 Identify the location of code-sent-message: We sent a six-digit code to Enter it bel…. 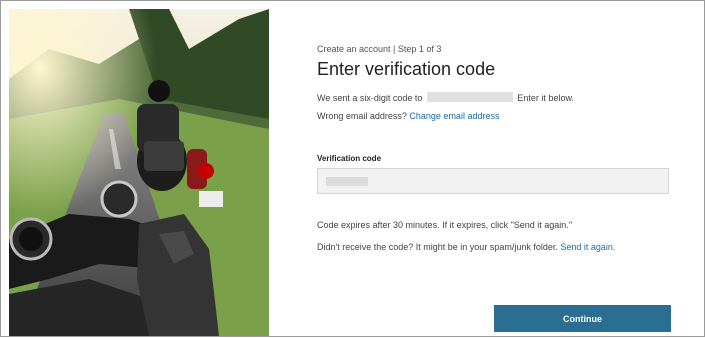
(445, 97).